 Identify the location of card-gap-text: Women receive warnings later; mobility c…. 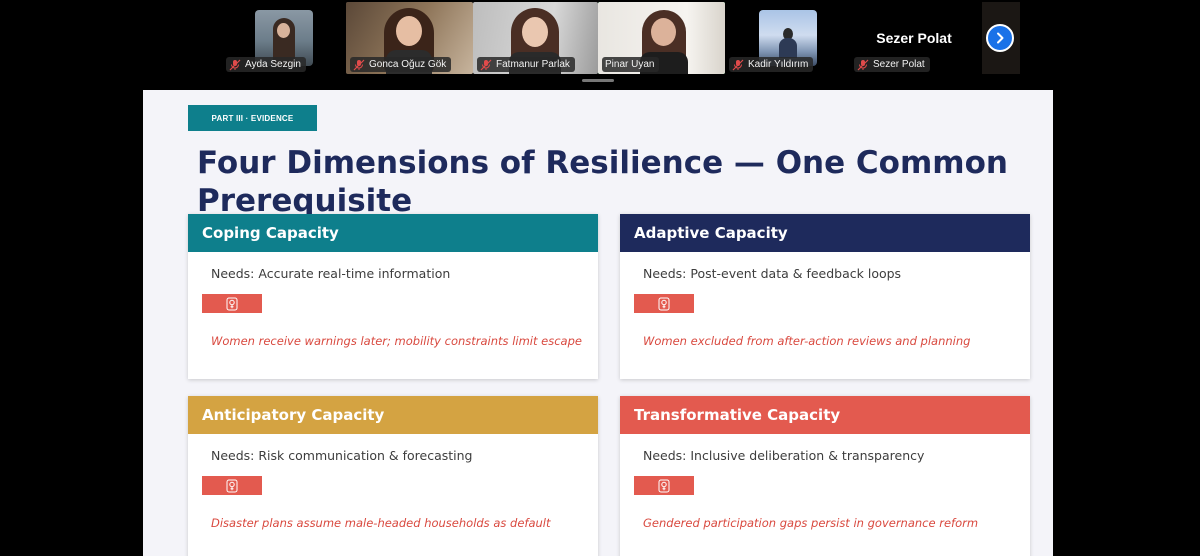
(396, 341).